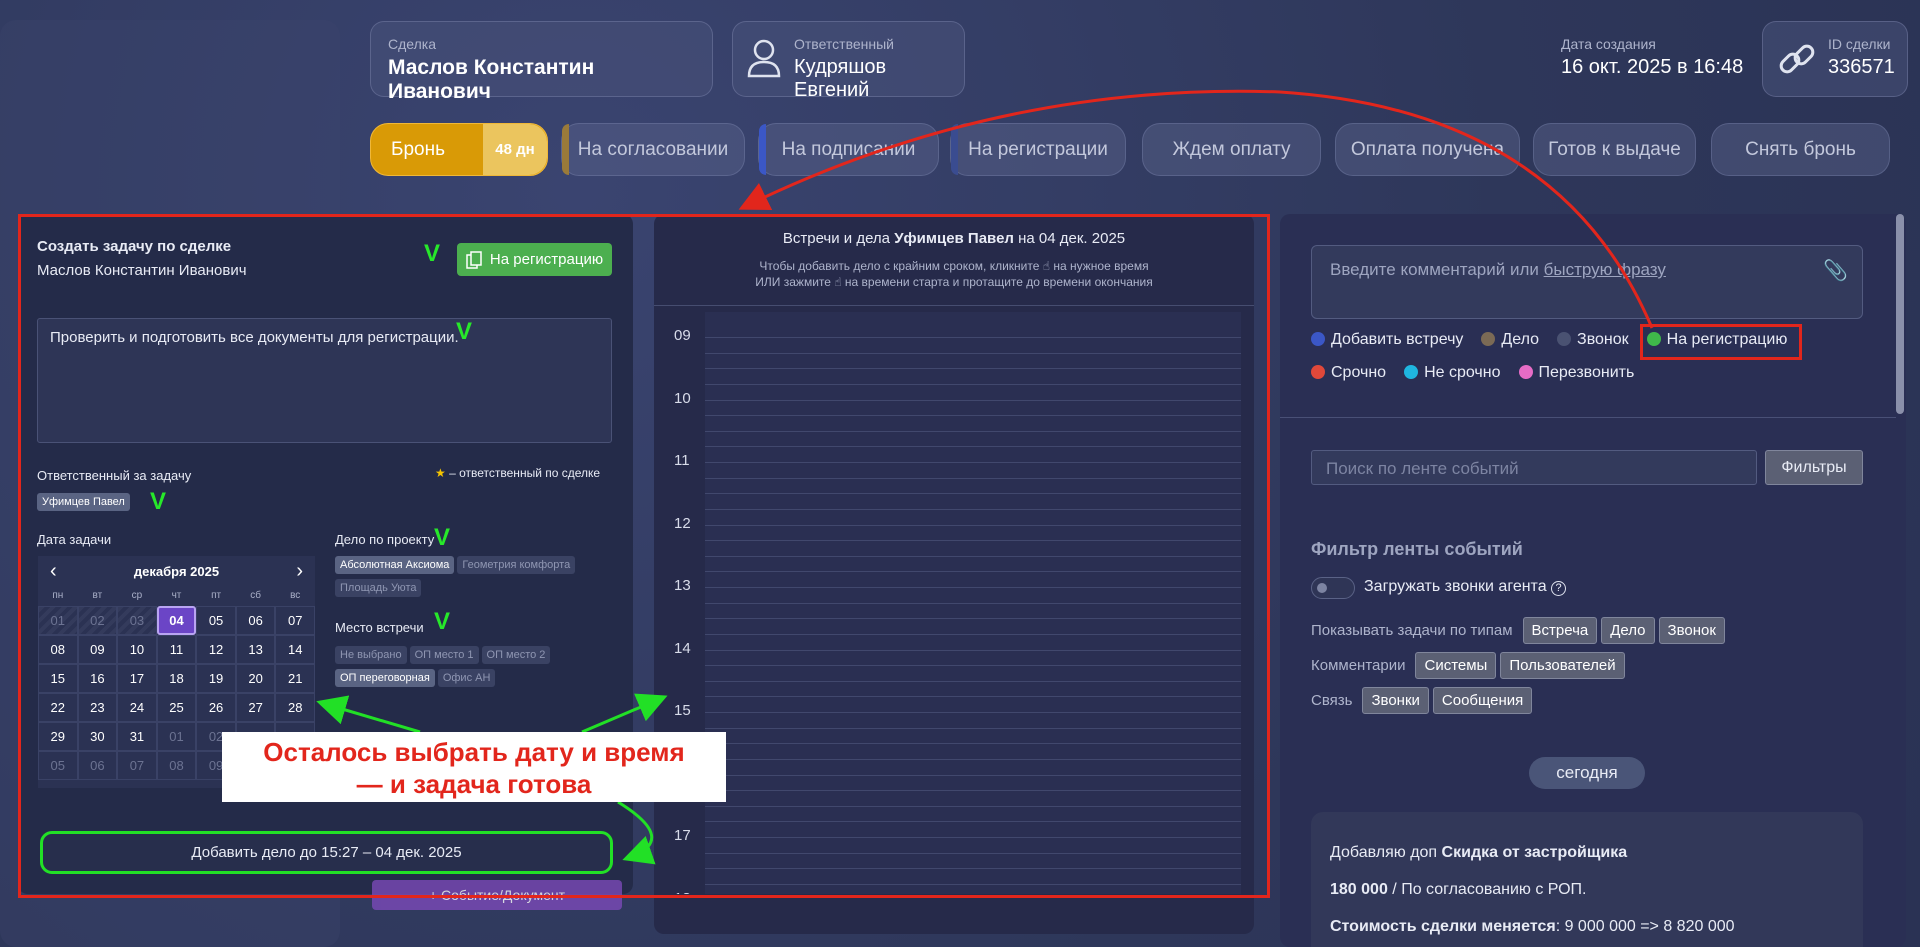 This screenshot has height=947, width=1920. I want to click on callout-line: Осталось выбрать дату и время, so click(474, 752).